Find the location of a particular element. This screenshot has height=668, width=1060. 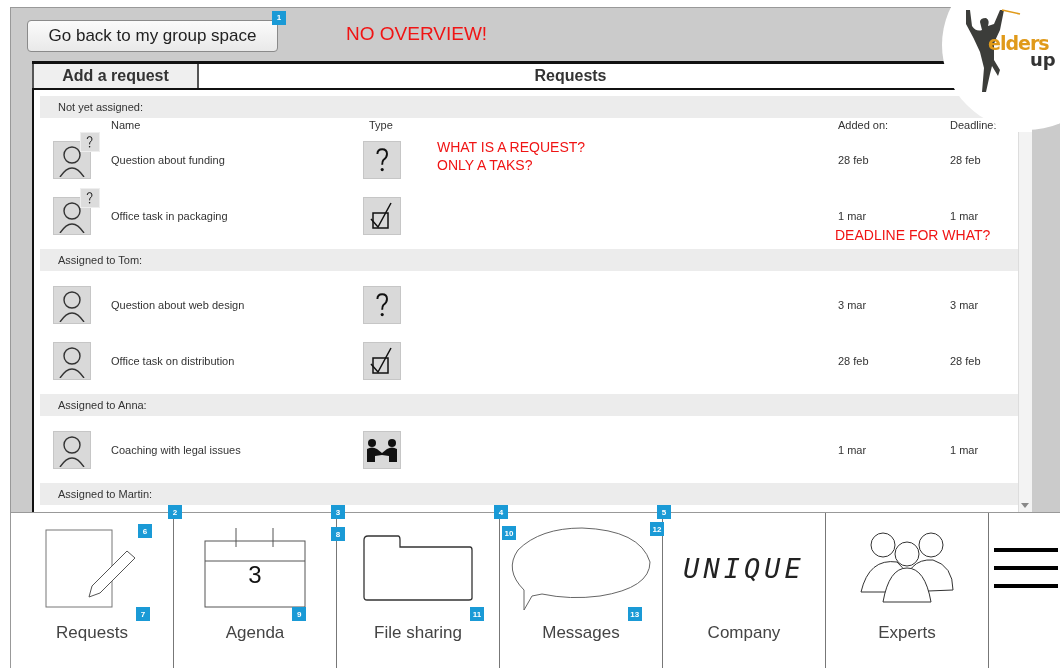

folder-icon is located at coordinates (418, 568).